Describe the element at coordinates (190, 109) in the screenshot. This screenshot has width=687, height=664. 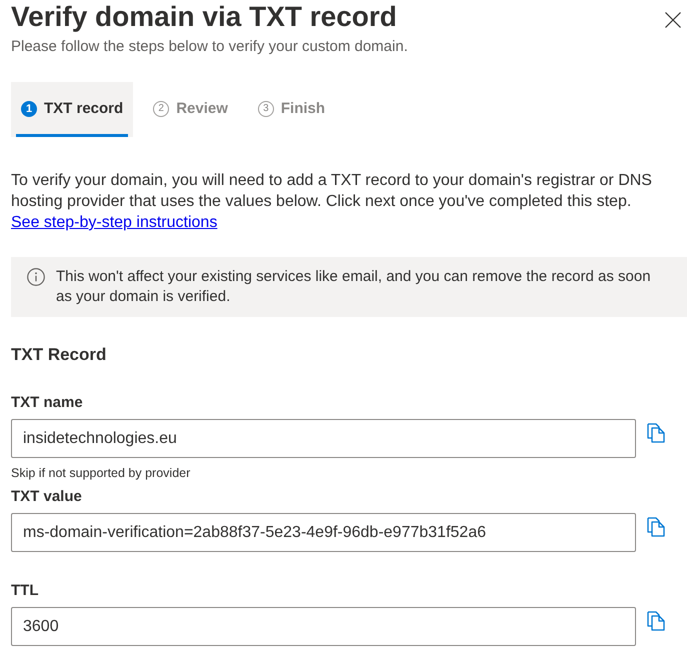
I see `step-tab: 2 Review` at that location.